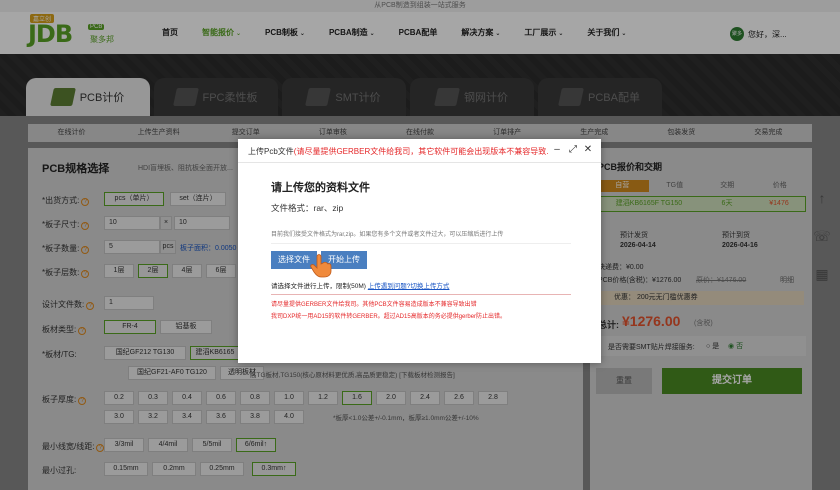  Describe the element at coordinates (320, 188) in the screenshot. I see `upload-heading: 请上传您的资料文件` at that location.